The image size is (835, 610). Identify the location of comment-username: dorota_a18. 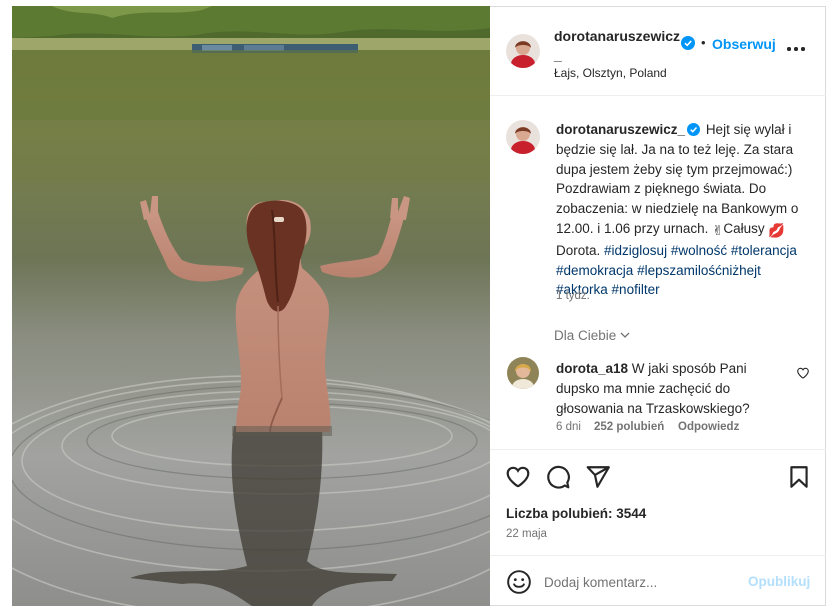
(592, 368).